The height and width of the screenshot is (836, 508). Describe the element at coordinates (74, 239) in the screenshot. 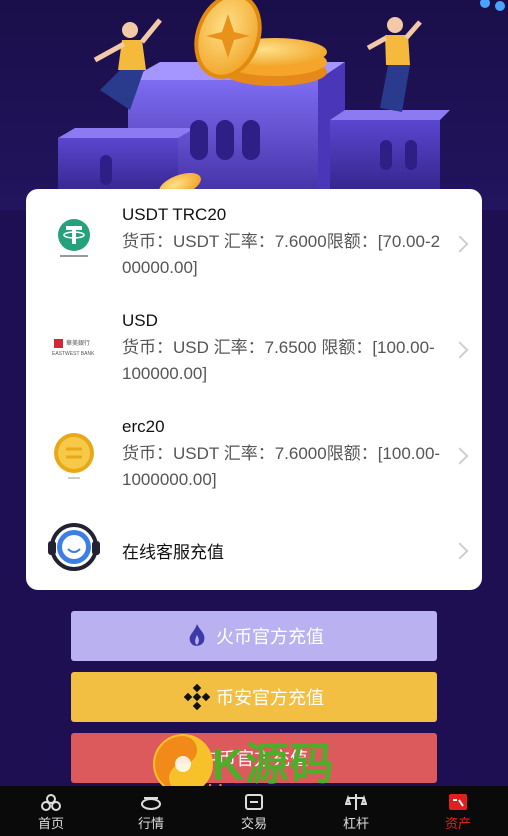

I see `tether-icon` at that location.